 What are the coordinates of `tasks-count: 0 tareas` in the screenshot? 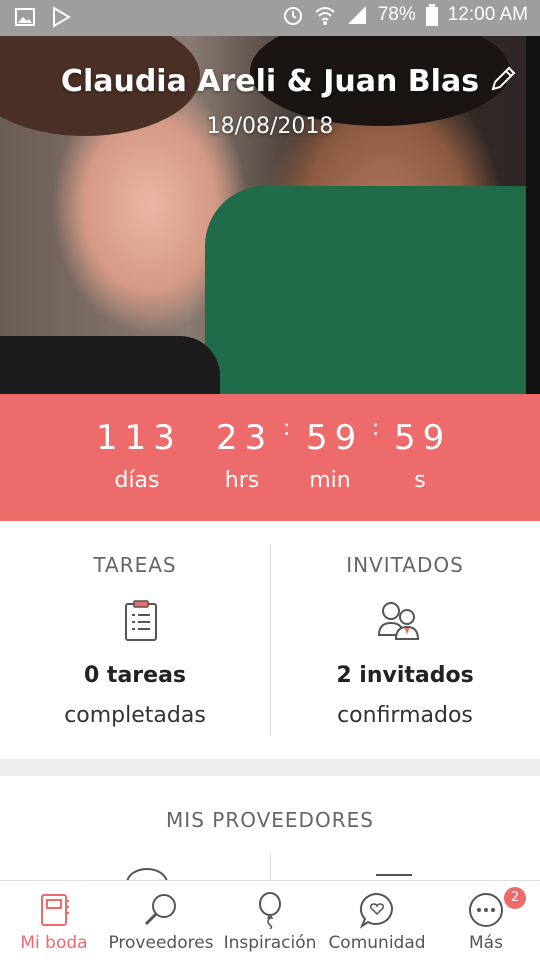 It's located at (135, 675).